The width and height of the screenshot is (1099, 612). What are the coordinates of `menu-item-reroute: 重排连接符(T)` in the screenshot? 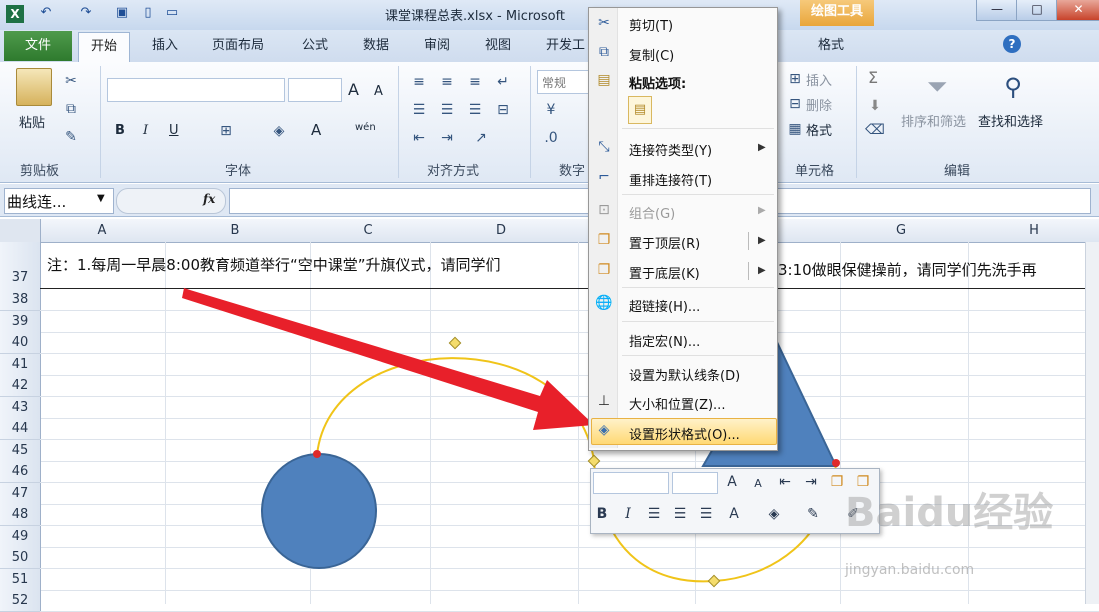 It's located at (670, 179).